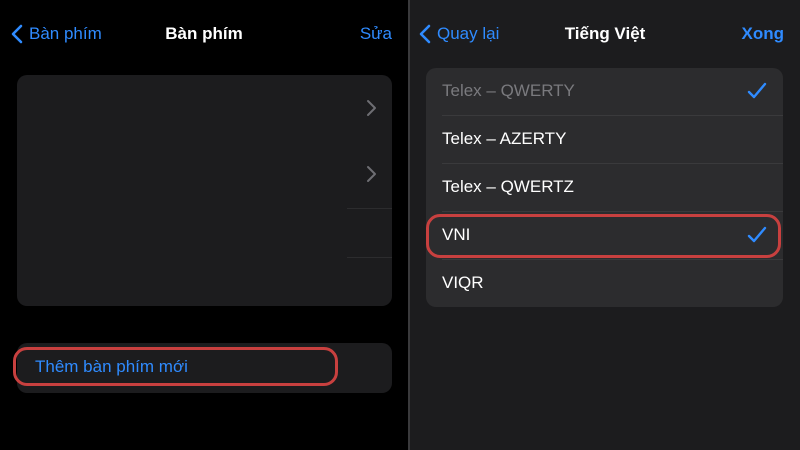  Describe the element at coordinates (376, 34) in the screenshot. I see `edit-button: Sửa` at that location.